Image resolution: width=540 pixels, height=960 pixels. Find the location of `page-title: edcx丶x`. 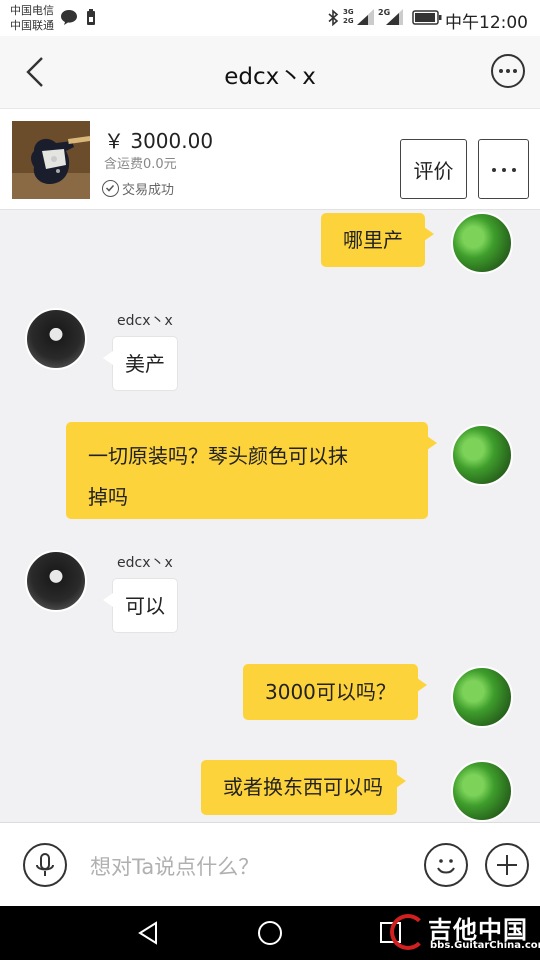

page-title: edcx丶x is located at coordinates (270, 77).